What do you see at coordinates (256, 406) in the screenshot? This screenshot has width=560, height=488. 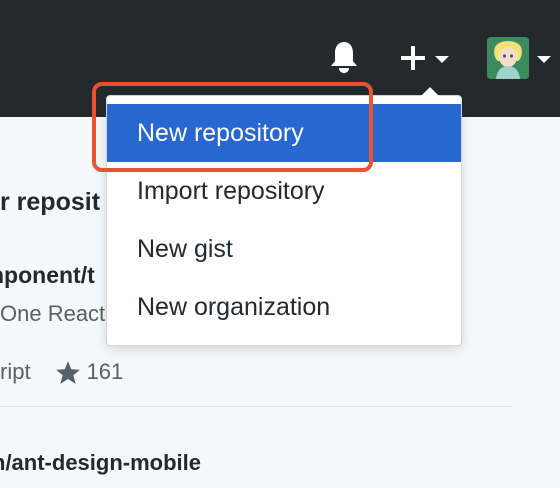 I see `divider` at bounding box center [256, 406].